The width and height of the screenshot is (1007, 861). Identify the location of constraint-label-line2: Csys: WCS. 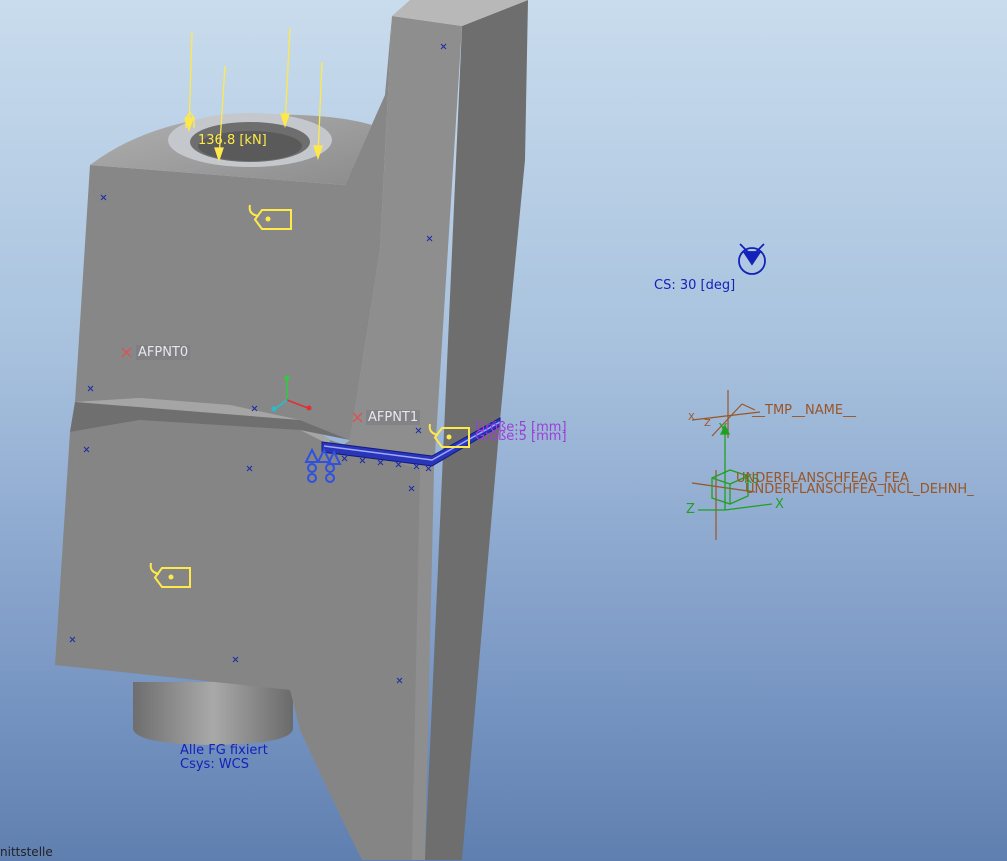
(214, 764).